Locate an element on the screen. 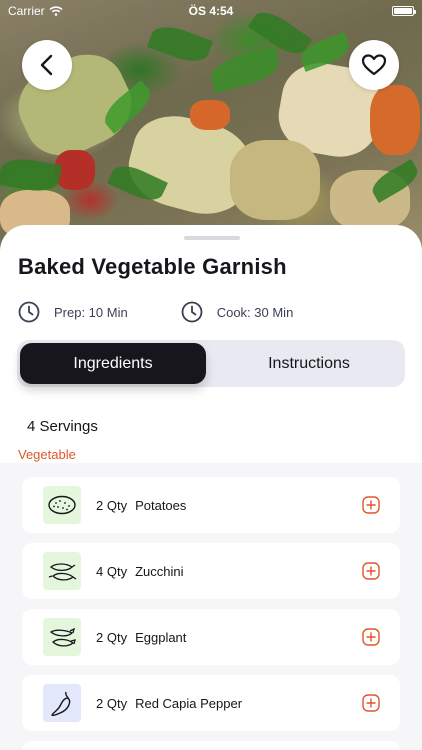  eggplant-icon is located at coordinates (62, 637).